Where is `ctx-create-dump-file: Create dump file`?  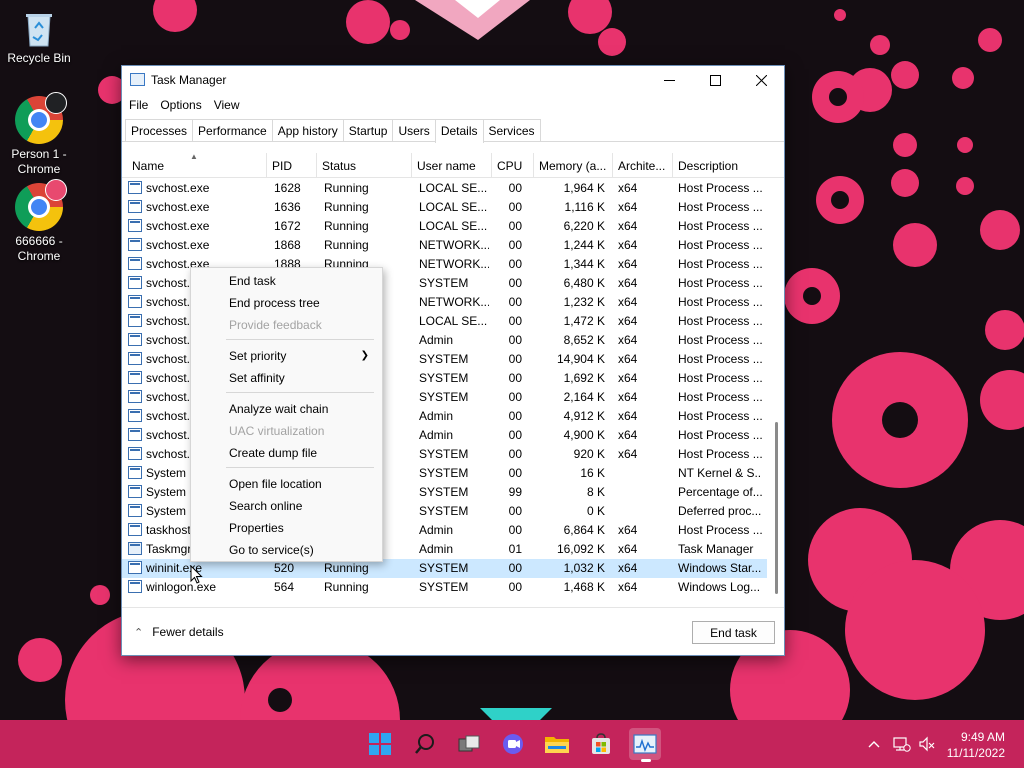
ctx-create-dump-file: Create dump file is located at coordinates (273, 453).